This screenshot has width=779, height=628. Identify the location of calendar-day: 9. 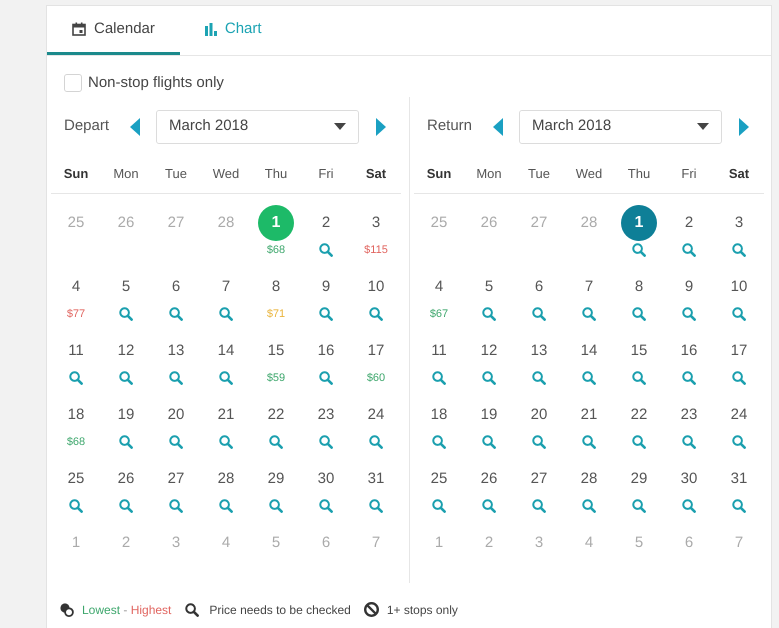
(326, 286).